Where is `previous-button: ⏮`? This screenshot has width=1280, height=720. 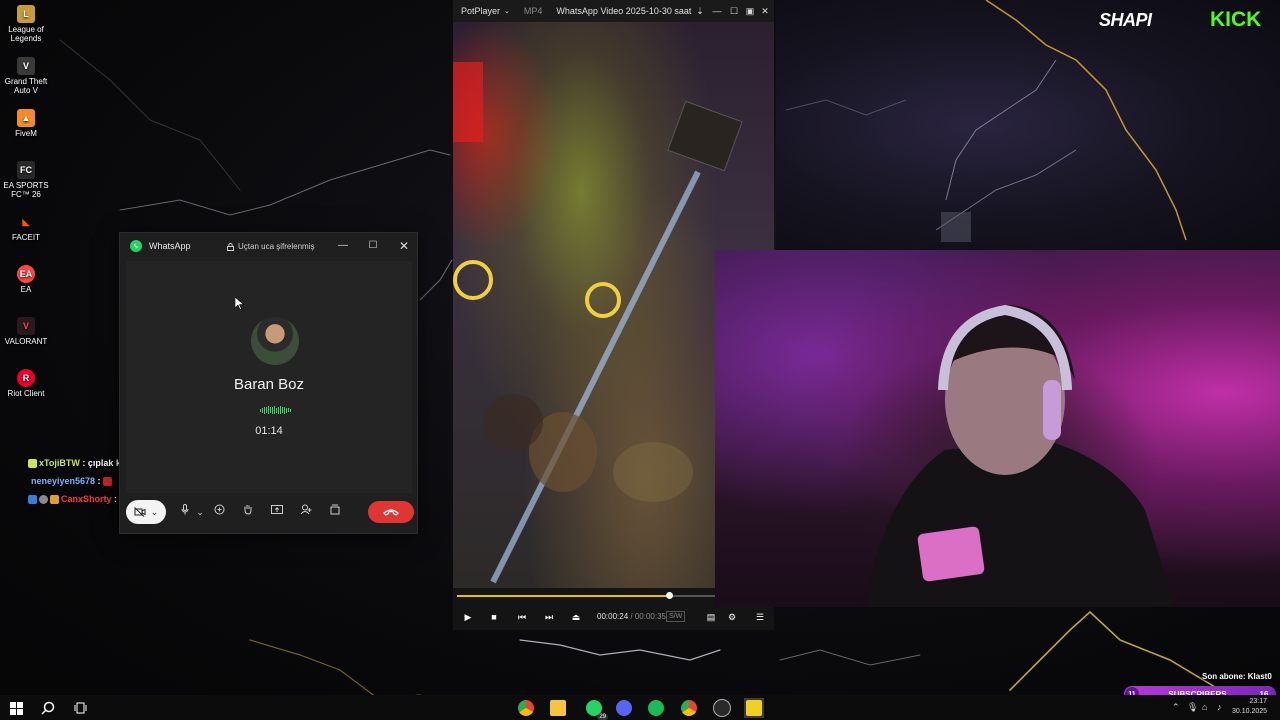
previous-button: ⏮ is located at coordinates (522, 617).